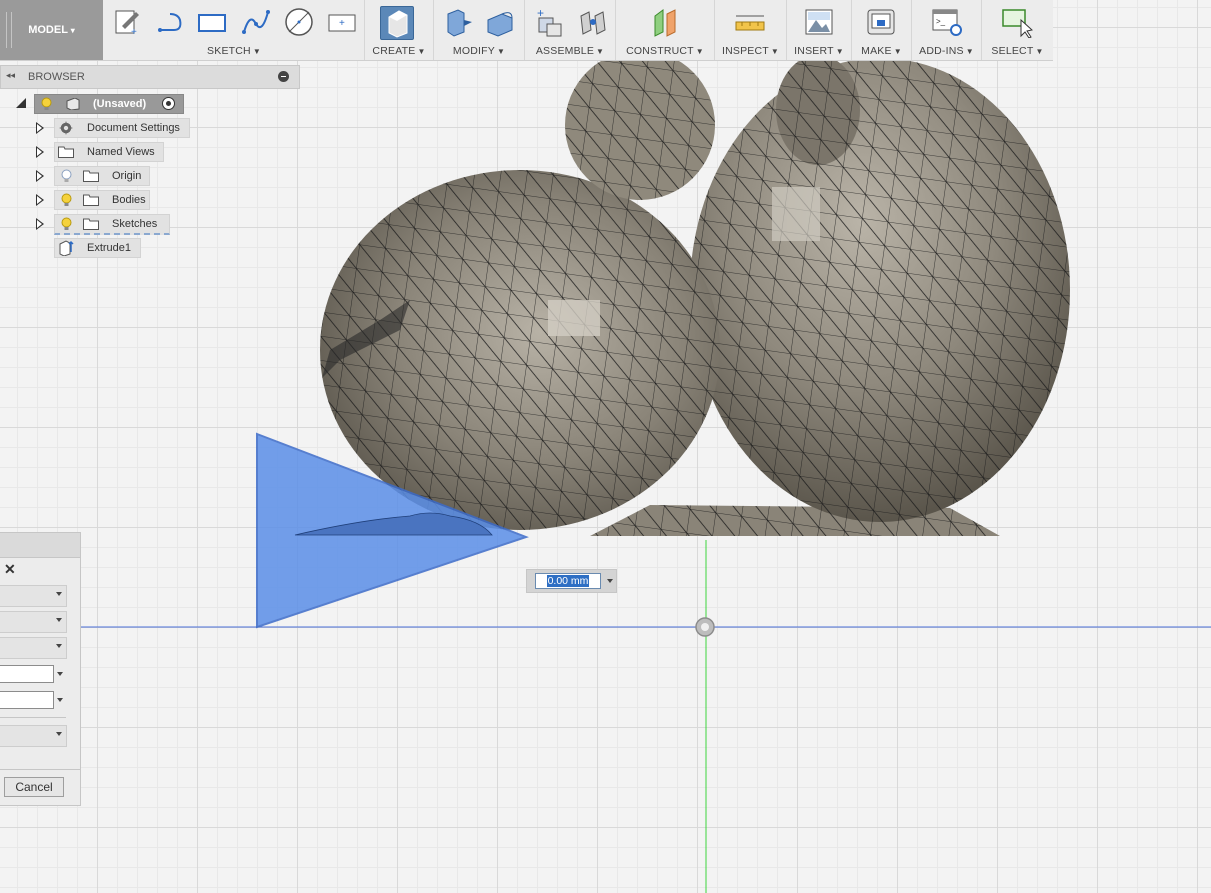  Describe the element at coordinates (150, 77) in the screenshot. I see `browser-header: ◂◂ BROWSER` at that location.